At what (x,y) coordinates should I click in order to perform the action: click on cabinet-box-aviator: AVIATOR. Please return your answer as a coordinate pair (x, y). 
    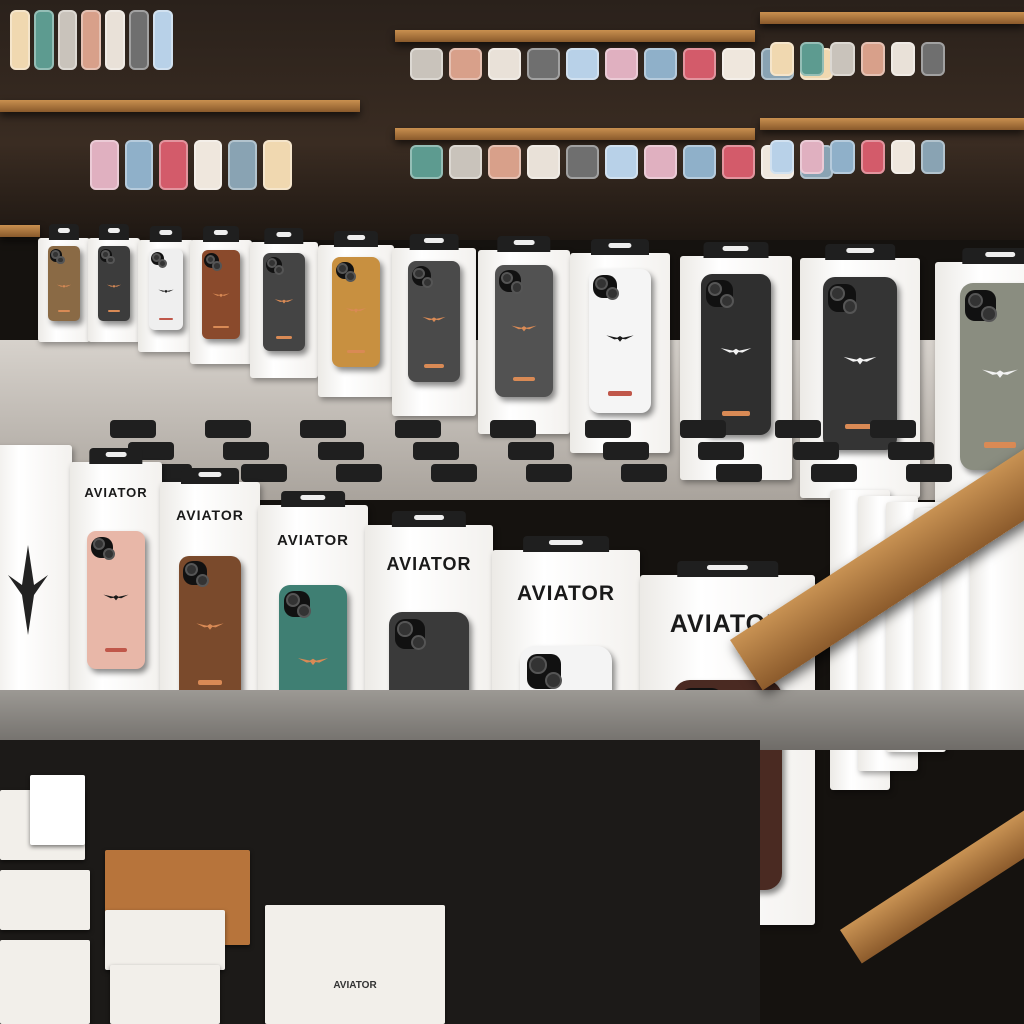
    Looking at the image, I should click on (355, 964).